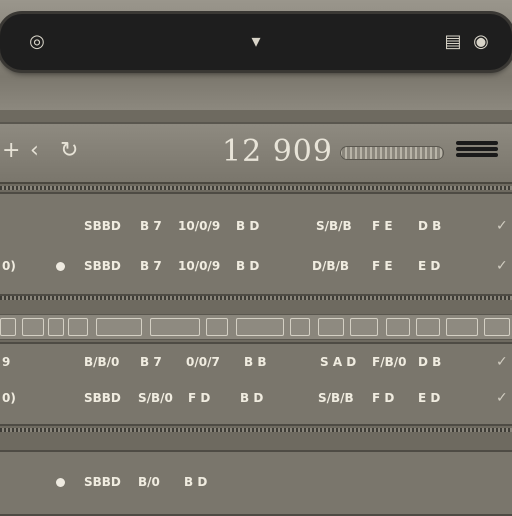 The height and width of the screenshot is (516, 512). I want to click on panel-3: SBBD B/0 B D, so click(256, 483).